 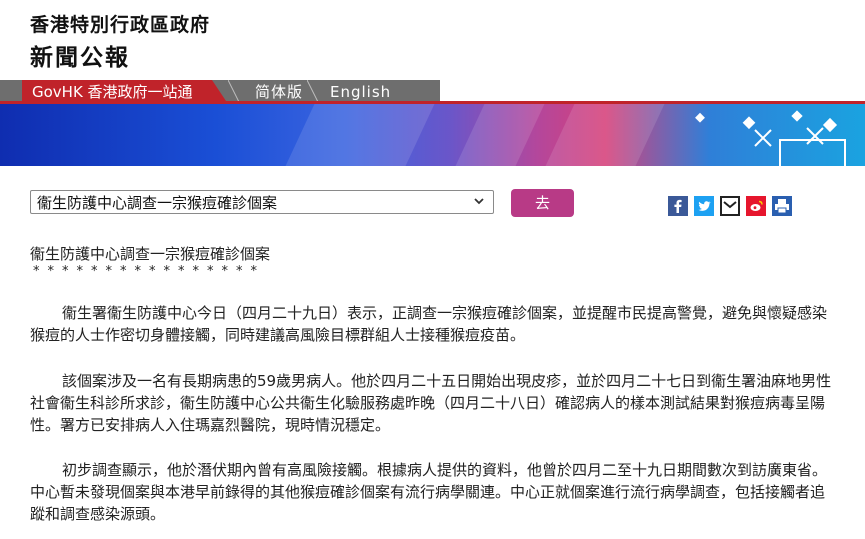 I want to click on weibo-icon, so click(x=756, y=206).